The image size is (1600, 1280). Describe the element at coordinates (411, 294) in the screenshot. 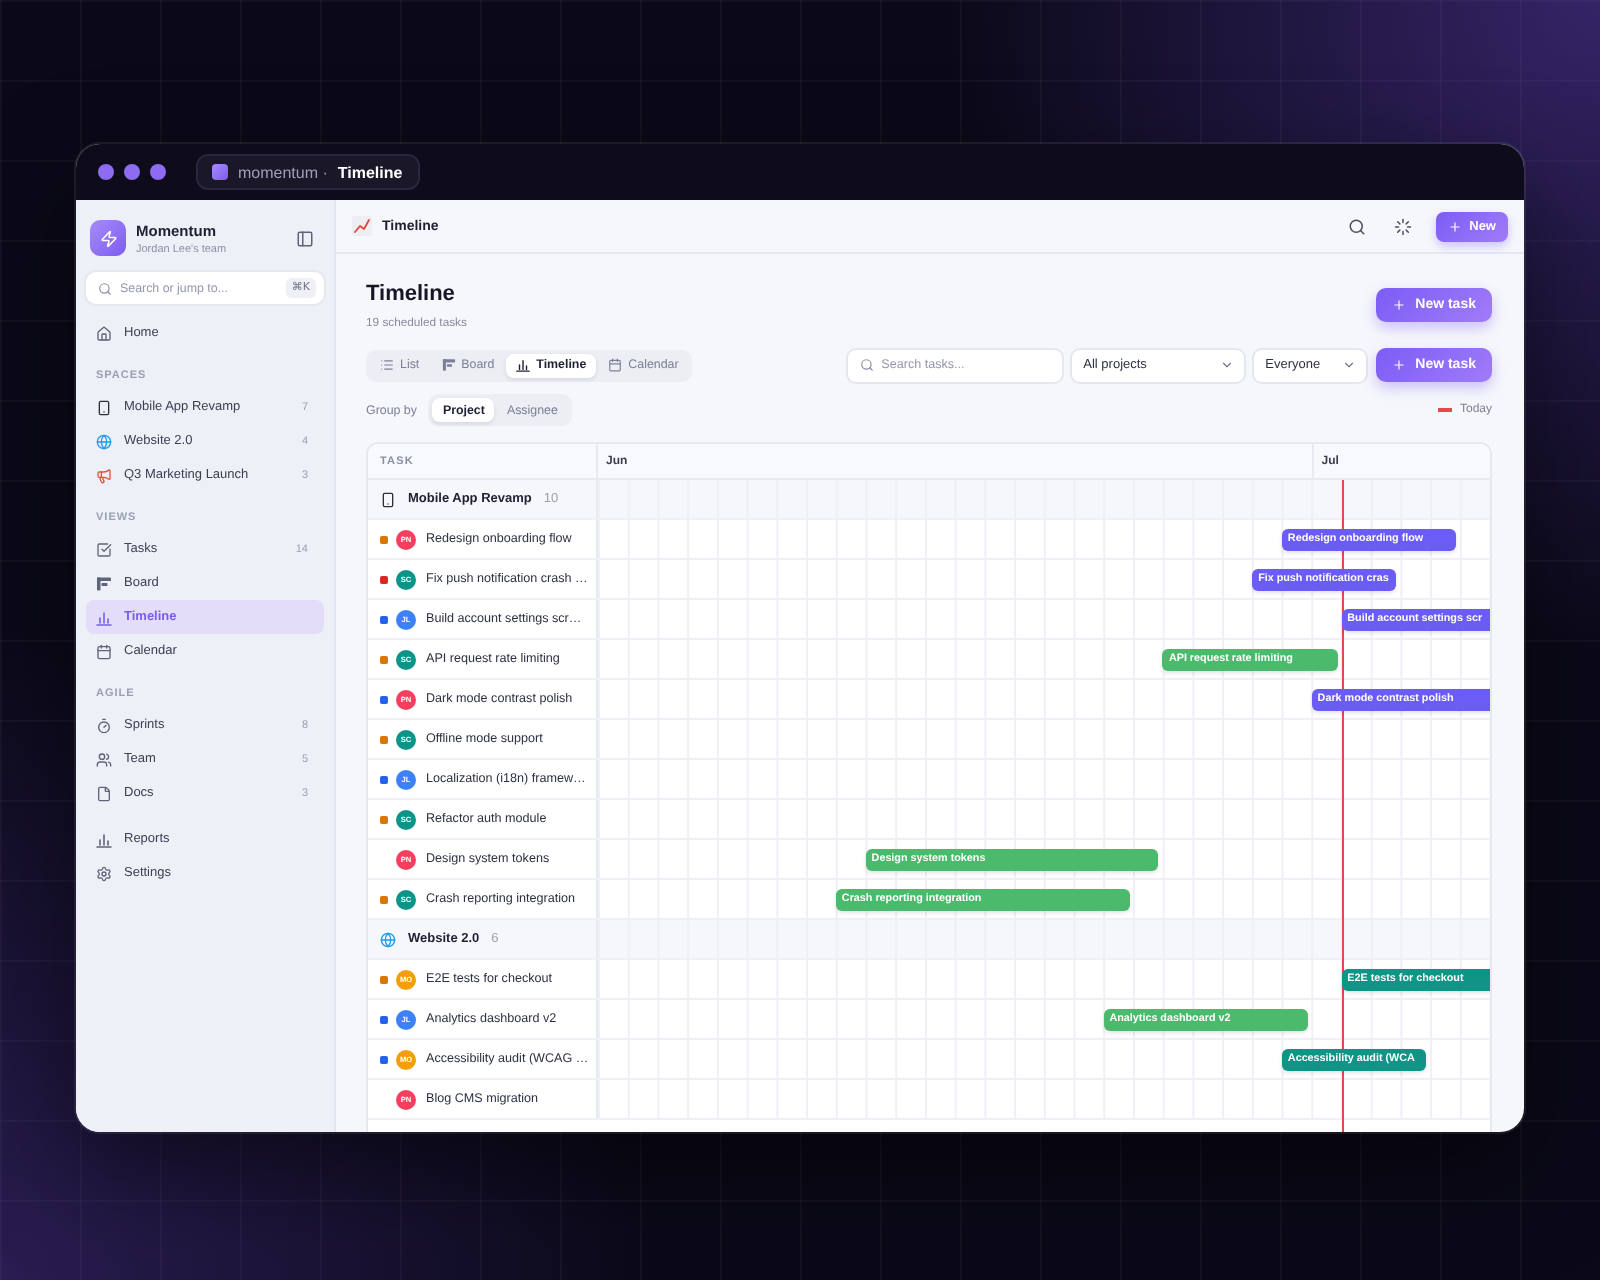

I see `page-title: Timeline` at that location.